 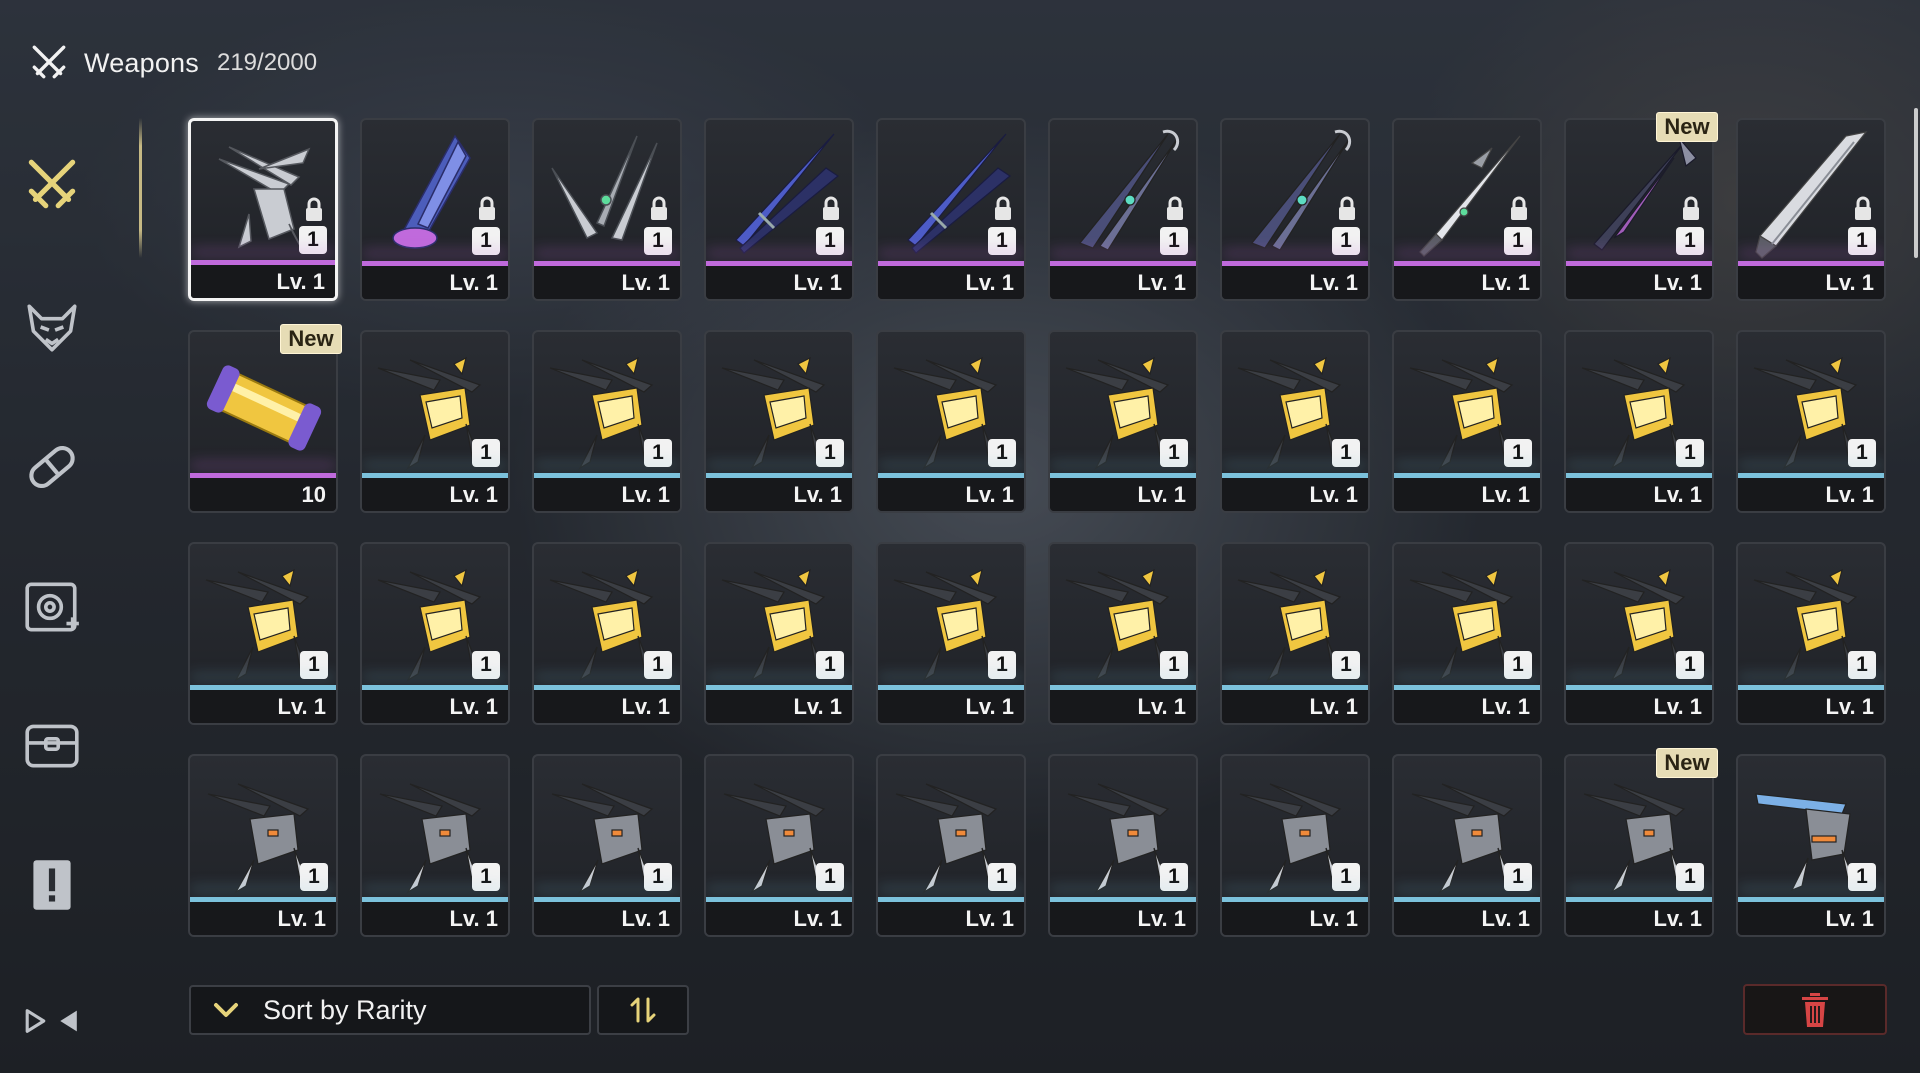 What do you see at coordinates (52, 1021) in the screenshot?
I see `sidebar-item-special` at bounding box center [52, 1021].